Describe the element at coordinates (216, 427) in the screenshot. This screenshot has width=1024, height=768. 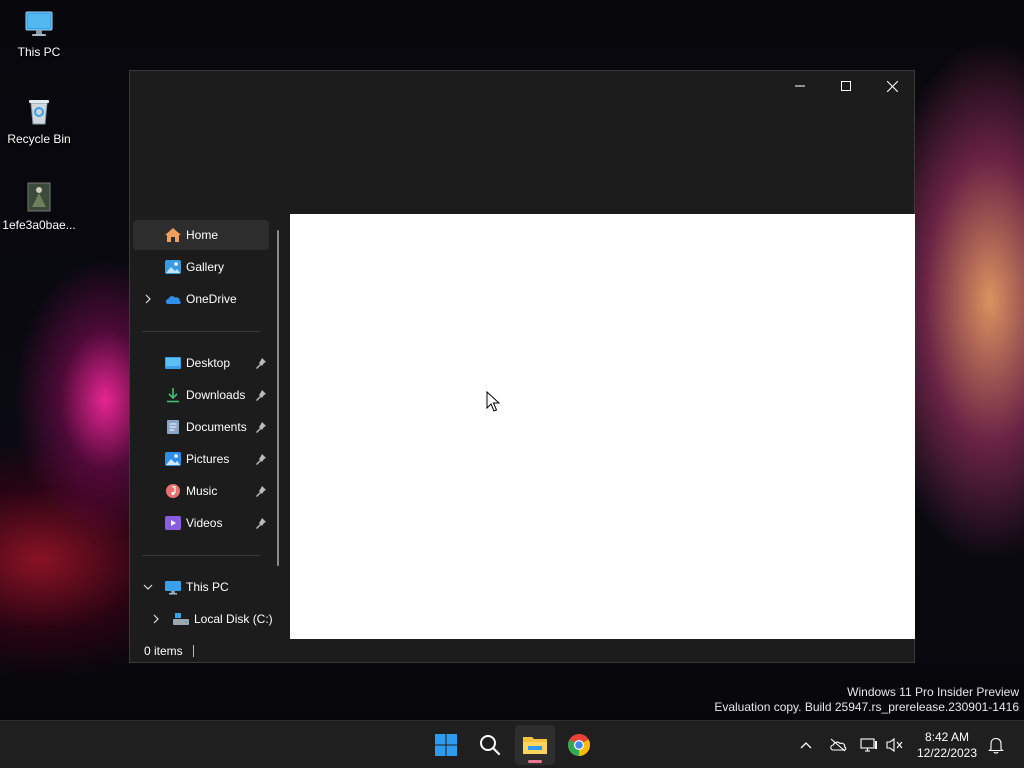
I see `nav-item-label: Documents` at that location.